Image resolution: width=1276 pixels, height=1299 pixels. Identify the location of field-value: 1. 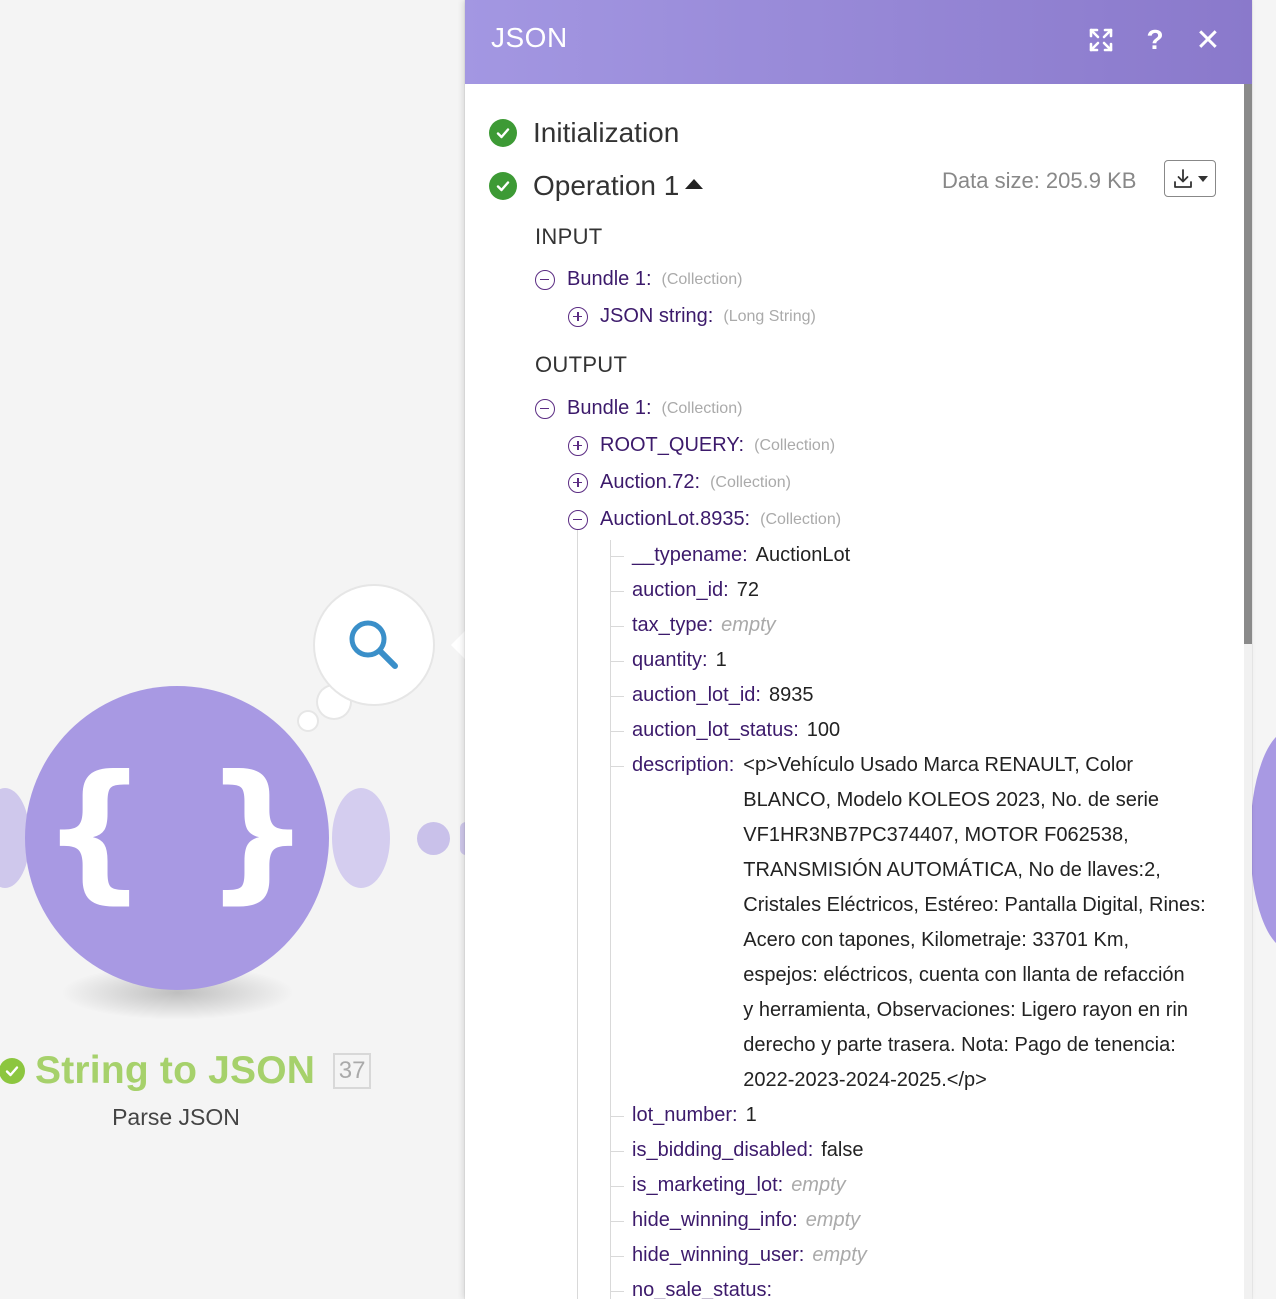
(721, 660).